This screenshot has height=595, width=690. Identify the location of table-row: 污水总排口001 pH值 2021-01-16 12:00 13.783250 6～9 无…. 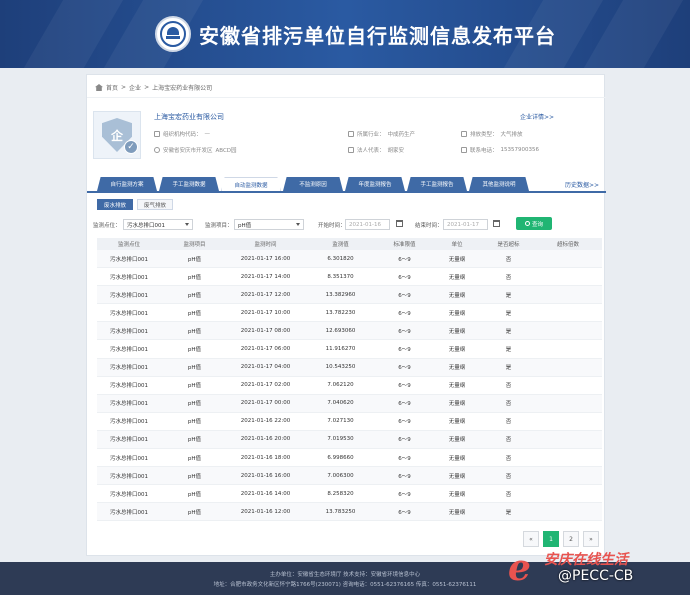
(349, 512).